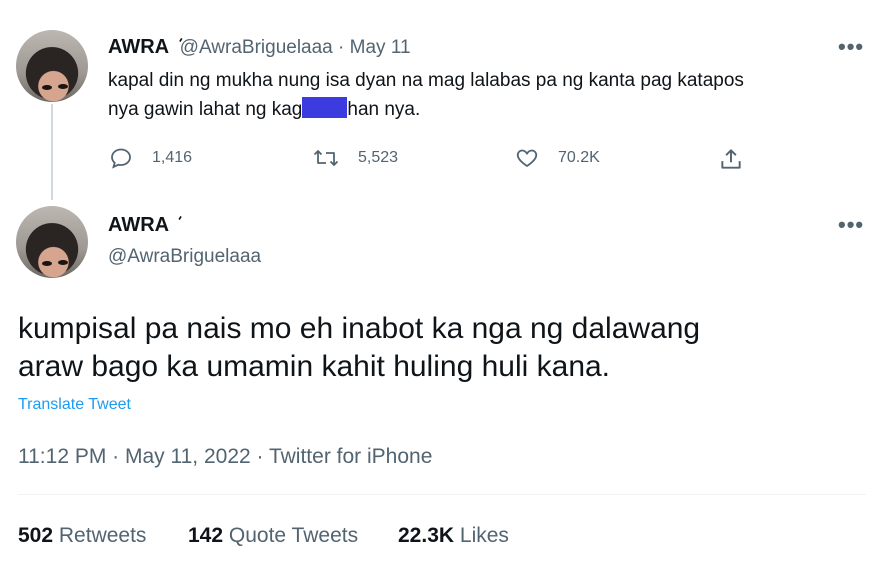  What do you see at coordinates (731, 159) in the screenshot?
I see `share-icon` at bounding box center [731, 159].